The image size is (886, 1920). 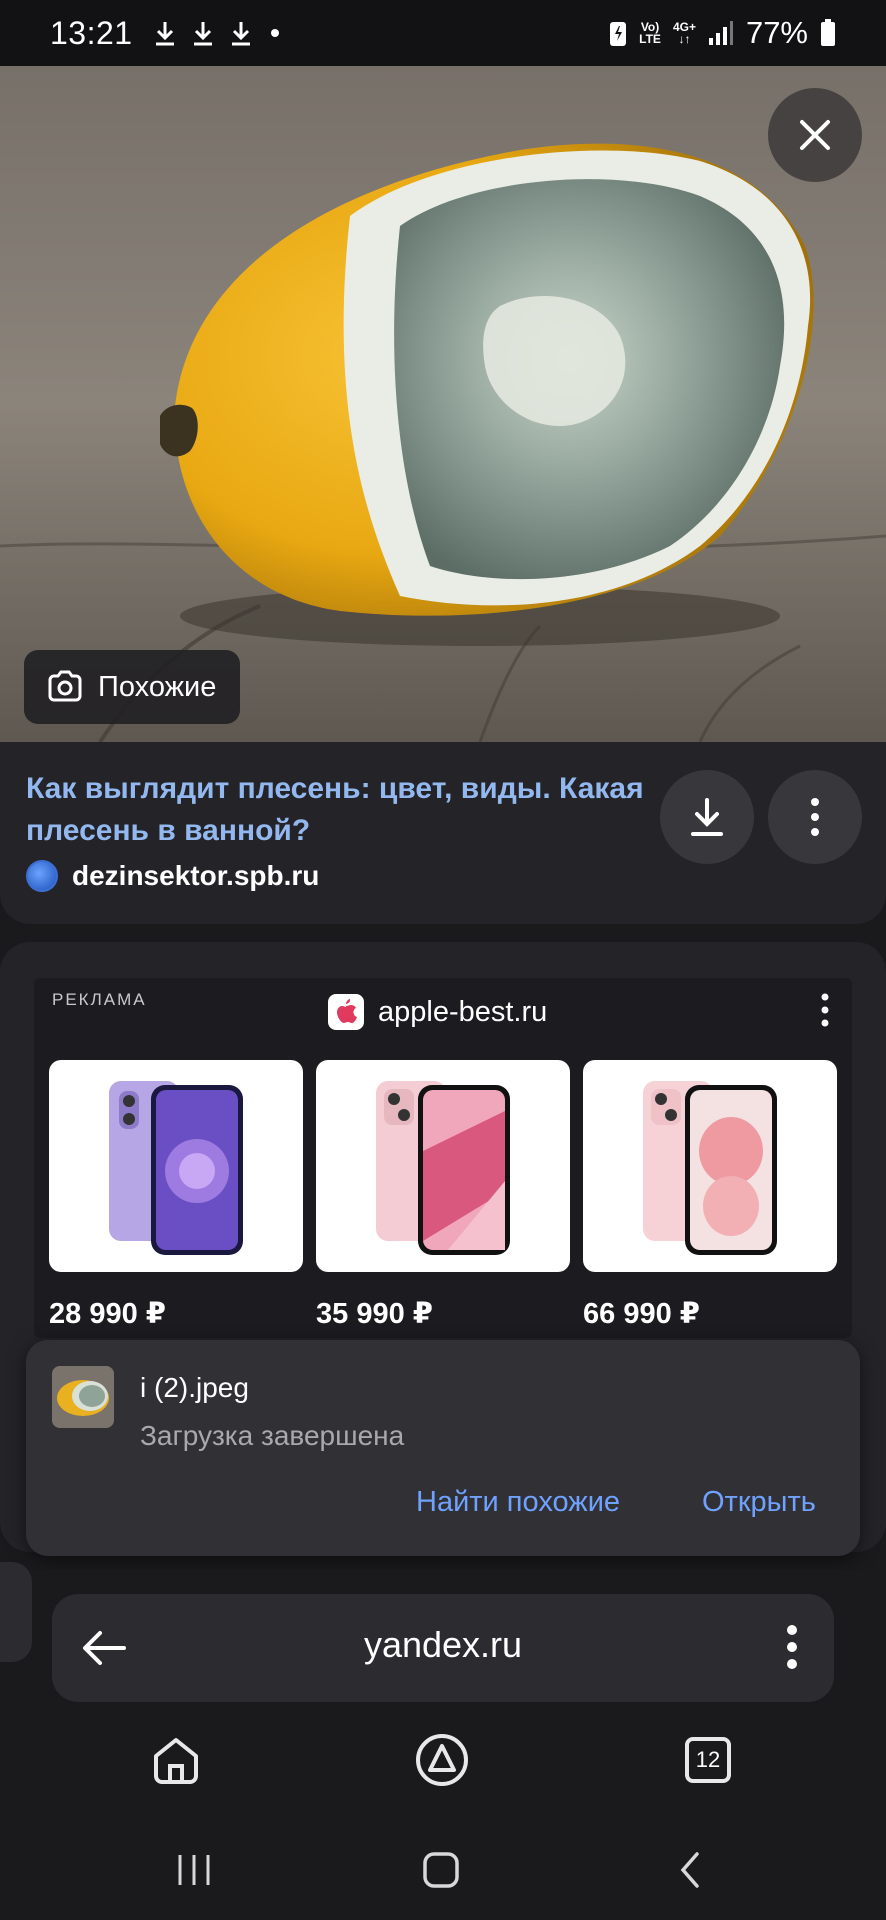 I want to click on chevron-left-icon, so click(x=689, y=1870).